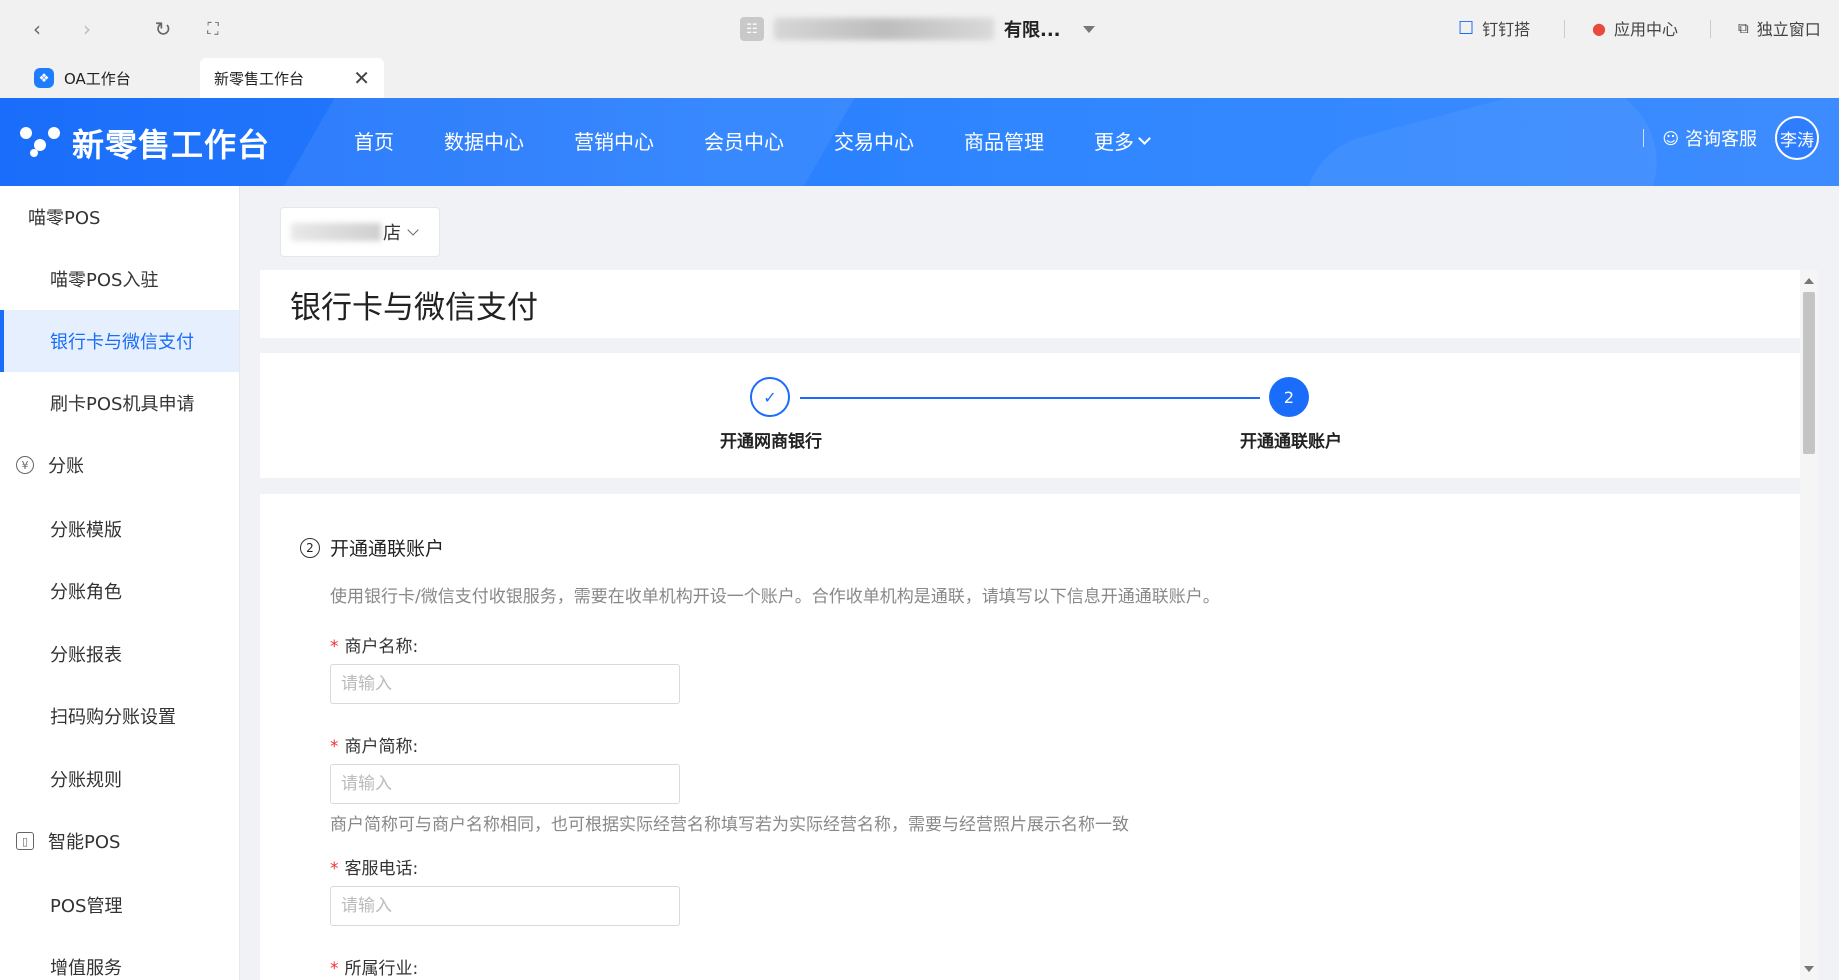  What do you see at coordinates (113, 717) in the screenshot?
I see `sidebar-item-label: 扫码购分账设置` at bounding box center [113, 717].